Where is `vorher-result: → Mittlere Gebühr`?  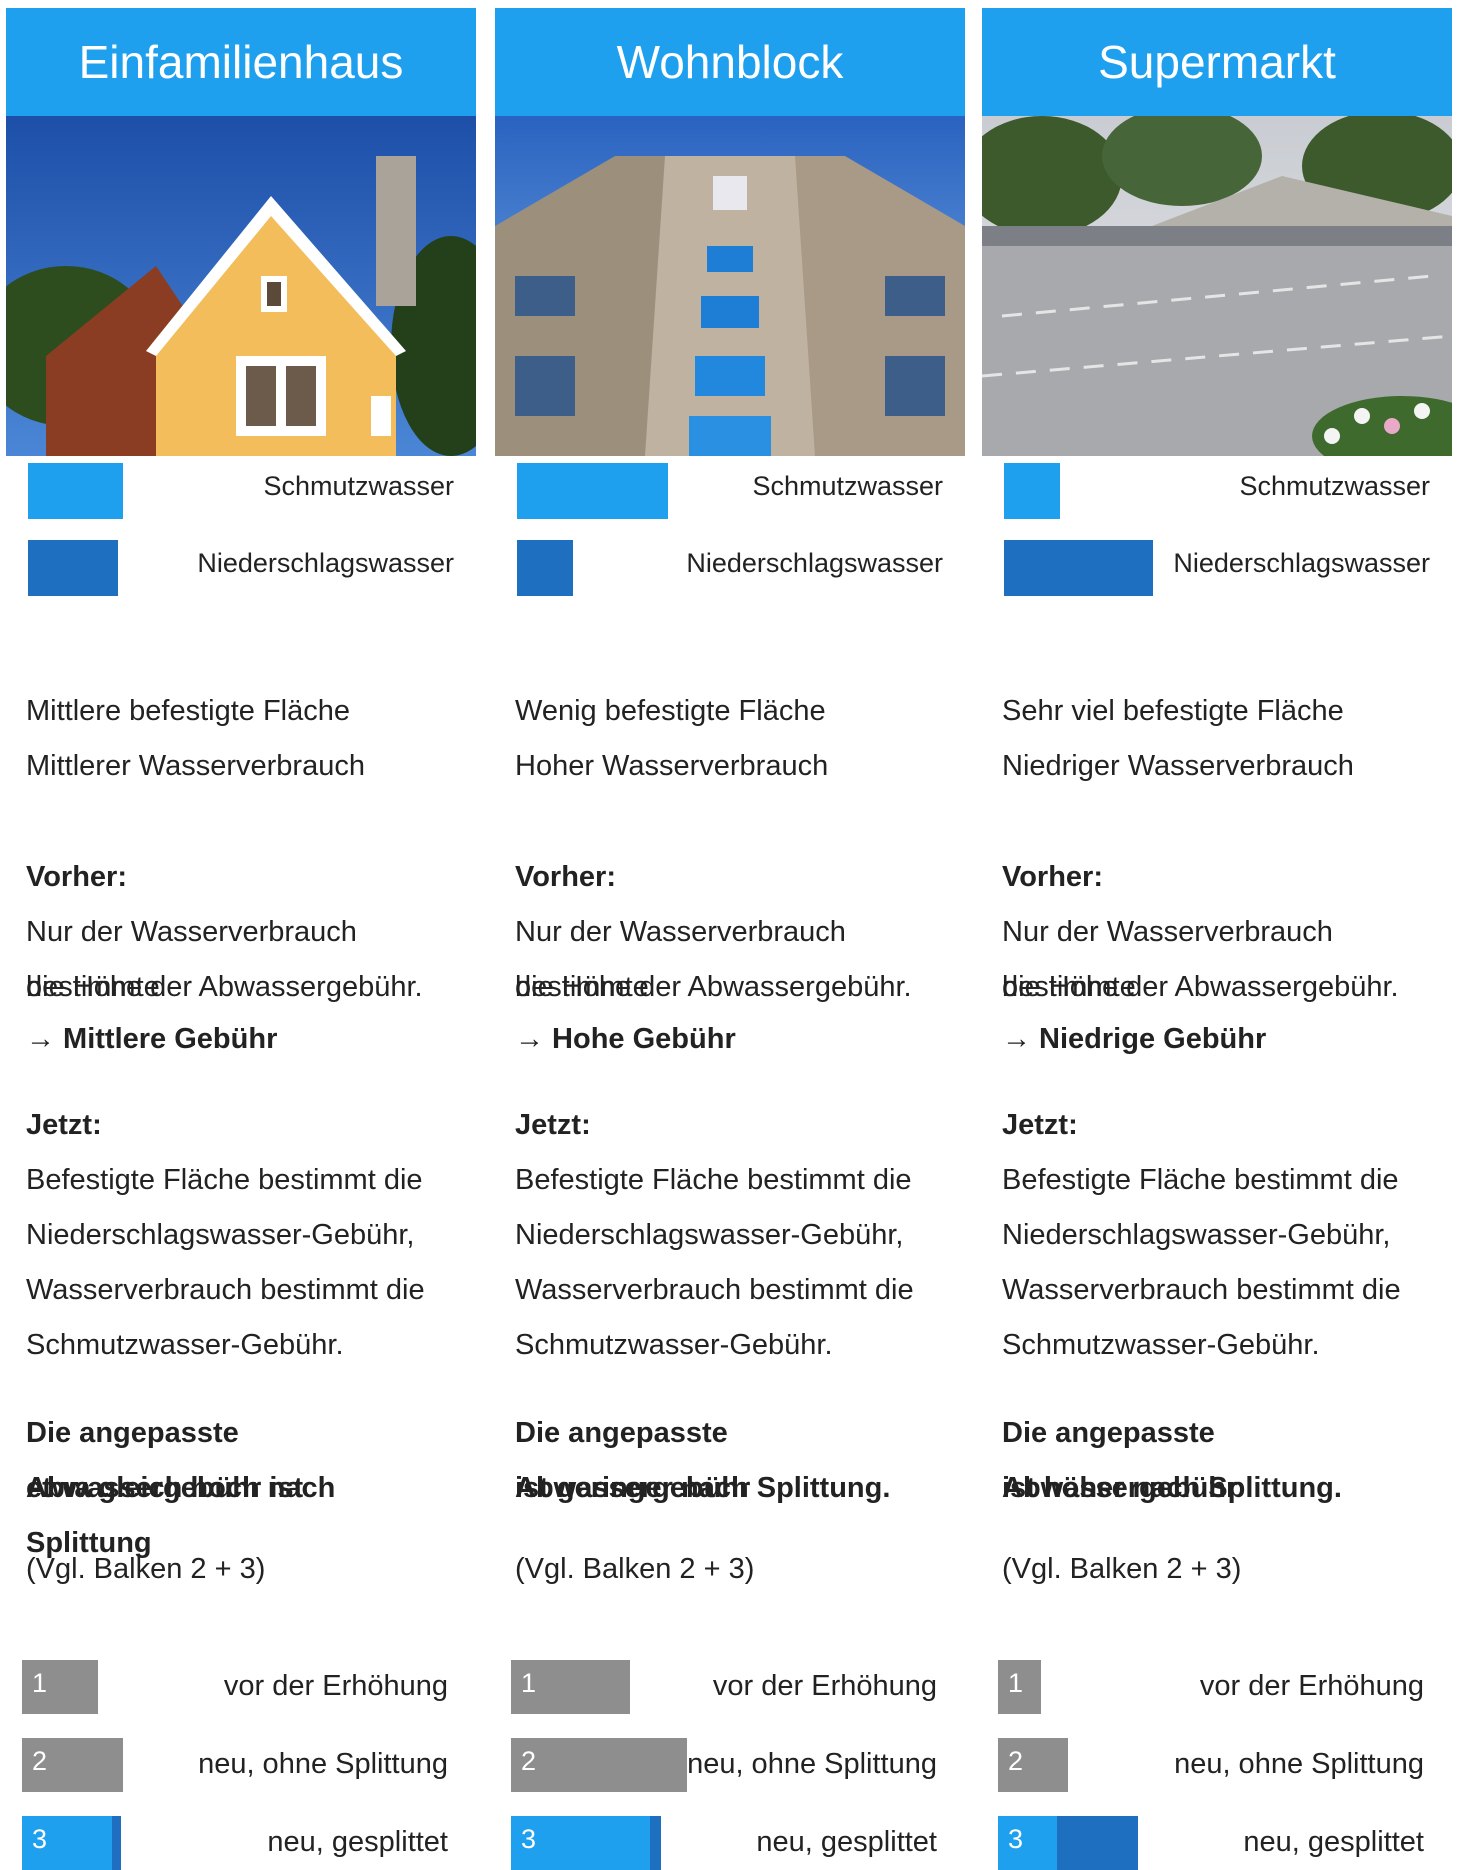
vorher-result: → Mittlere Gebühr is located at coordinates (152, 1039).